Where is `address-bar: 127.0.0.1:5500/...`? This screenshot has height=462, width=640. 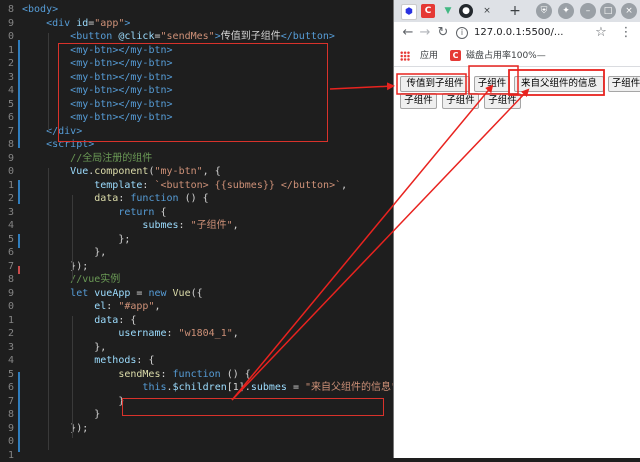
address-bar: 127.0.0.1:5500/... is located at coordinates (518, 33).